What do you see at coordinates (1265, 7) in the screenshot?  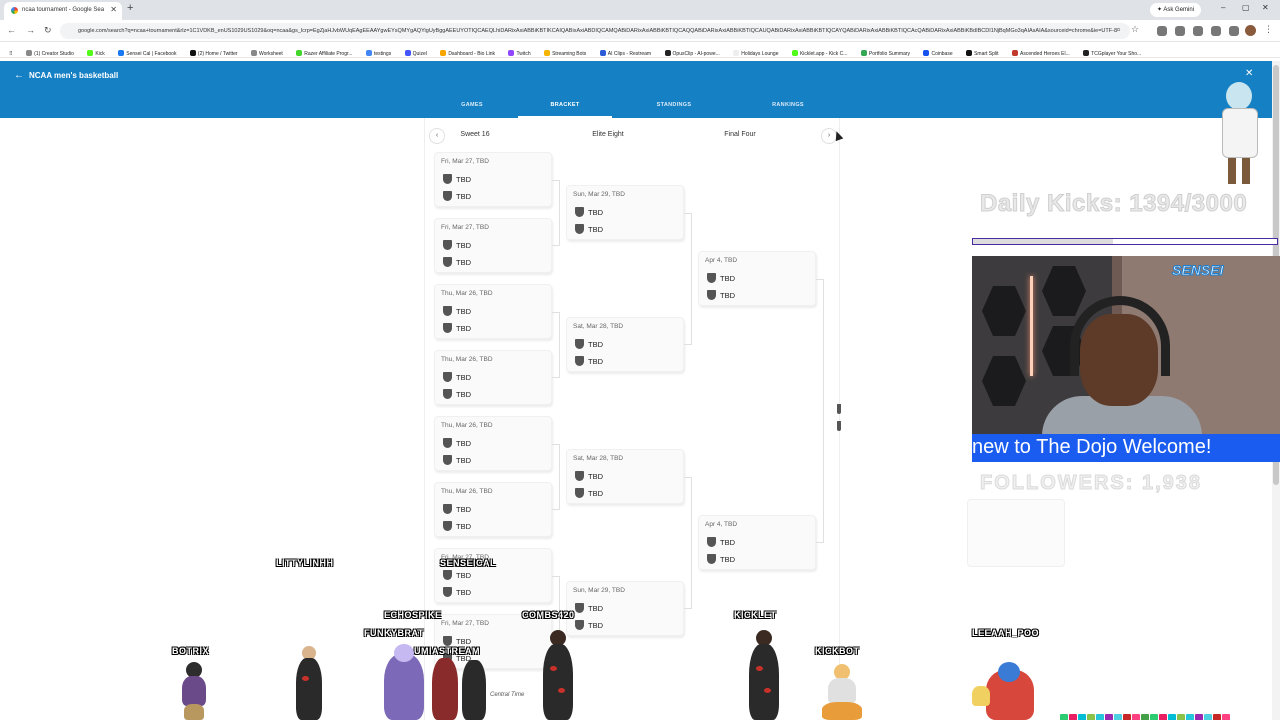 I see `close-window-icon: ✕` at bounding box center [1265, 7].